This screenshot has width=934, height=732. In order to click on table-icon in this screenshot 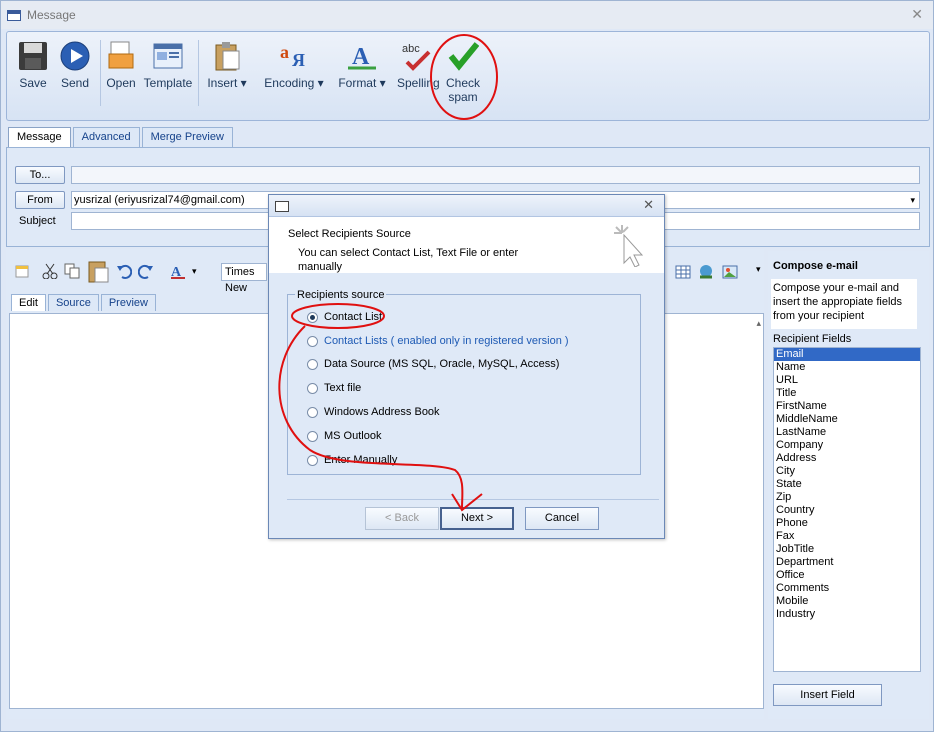, I will do `click(683, 272)`.